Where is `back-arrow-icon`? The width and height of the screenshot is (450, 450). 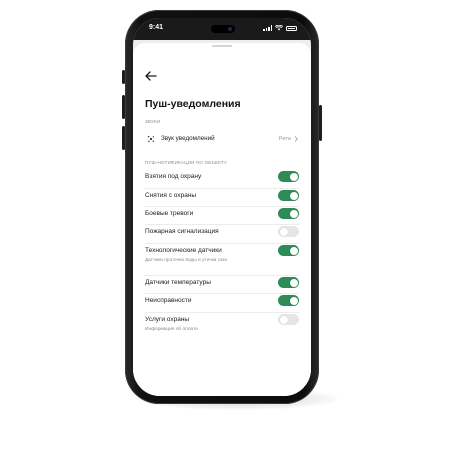
back-arrow-icon is located at coordinates (151, 76).